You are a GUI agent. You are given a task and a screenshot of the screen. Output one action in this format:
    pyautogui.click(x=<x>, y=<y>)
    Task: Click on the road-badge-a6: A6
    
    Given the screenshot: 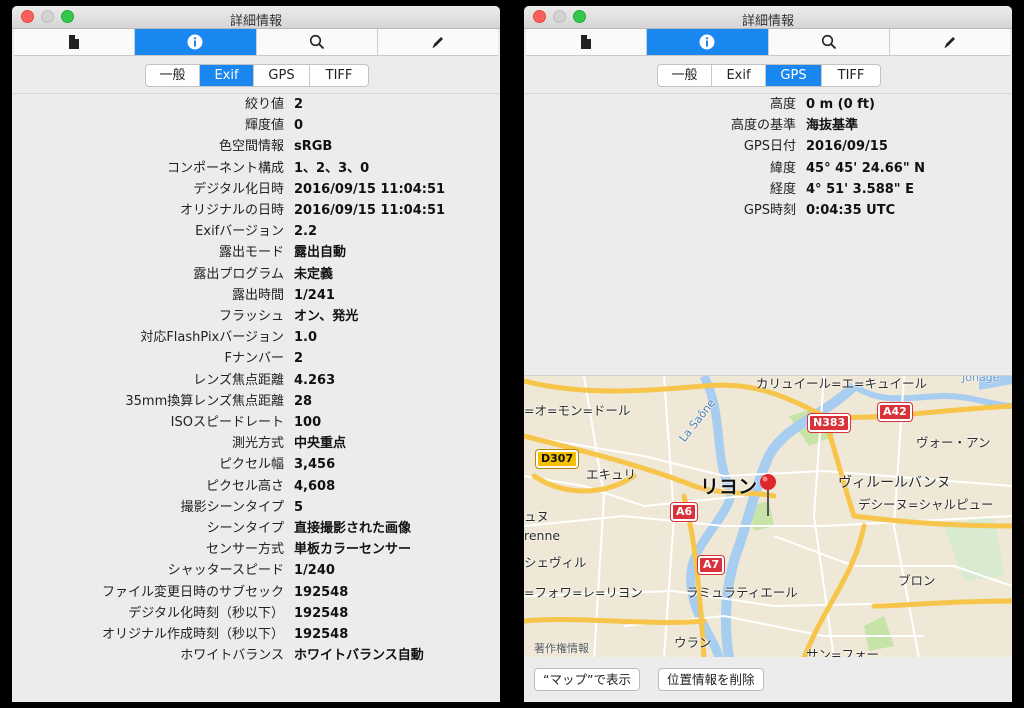 What is the action you would take?
    pyautogui.click(x=684, y=512)
    